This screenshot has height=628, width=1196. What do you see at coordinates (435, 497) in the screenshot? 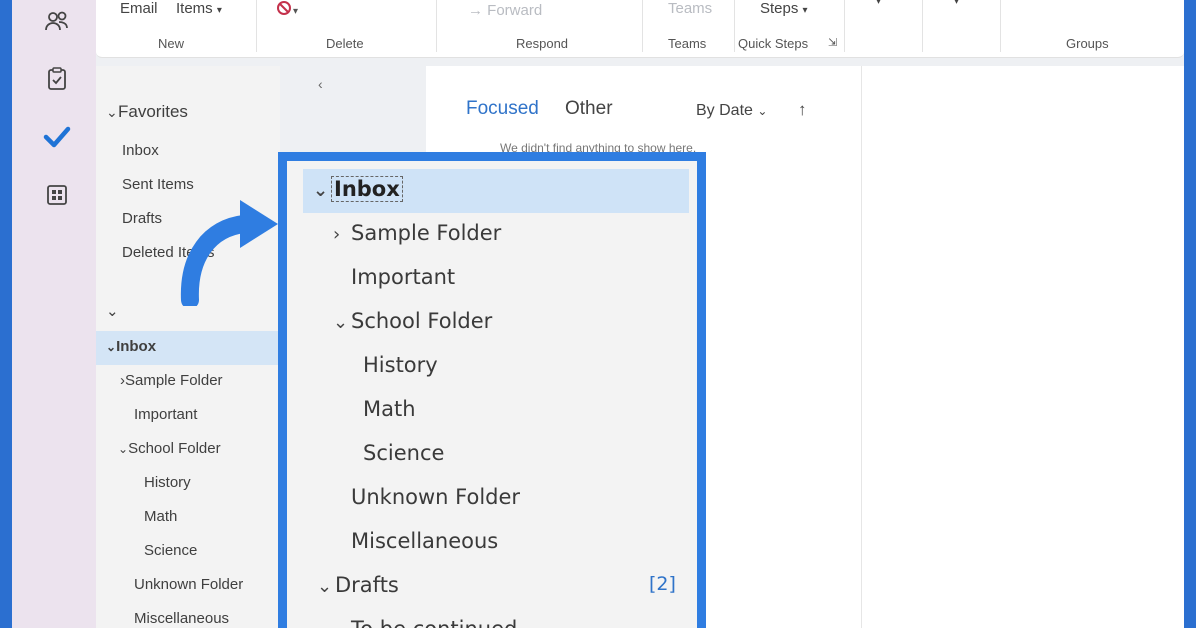
I see `zoom-unknown-folder: Unknown Folder` at bounding box center [435, 497].